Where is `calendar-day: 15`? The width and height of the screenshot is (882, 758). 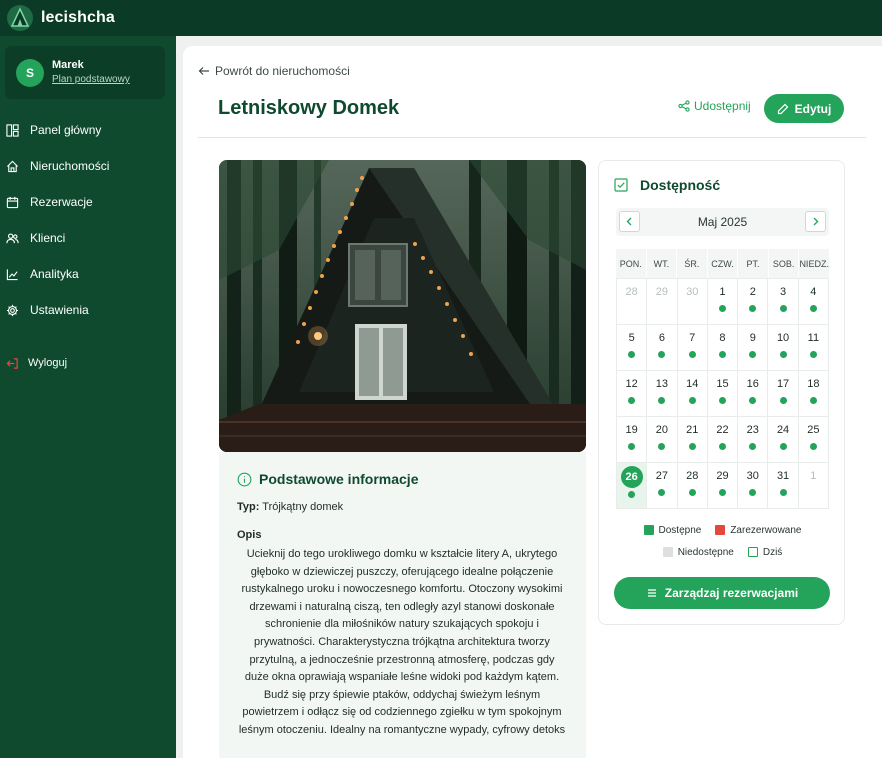
calendar-day: 15 is located at coordinates (722, 393).